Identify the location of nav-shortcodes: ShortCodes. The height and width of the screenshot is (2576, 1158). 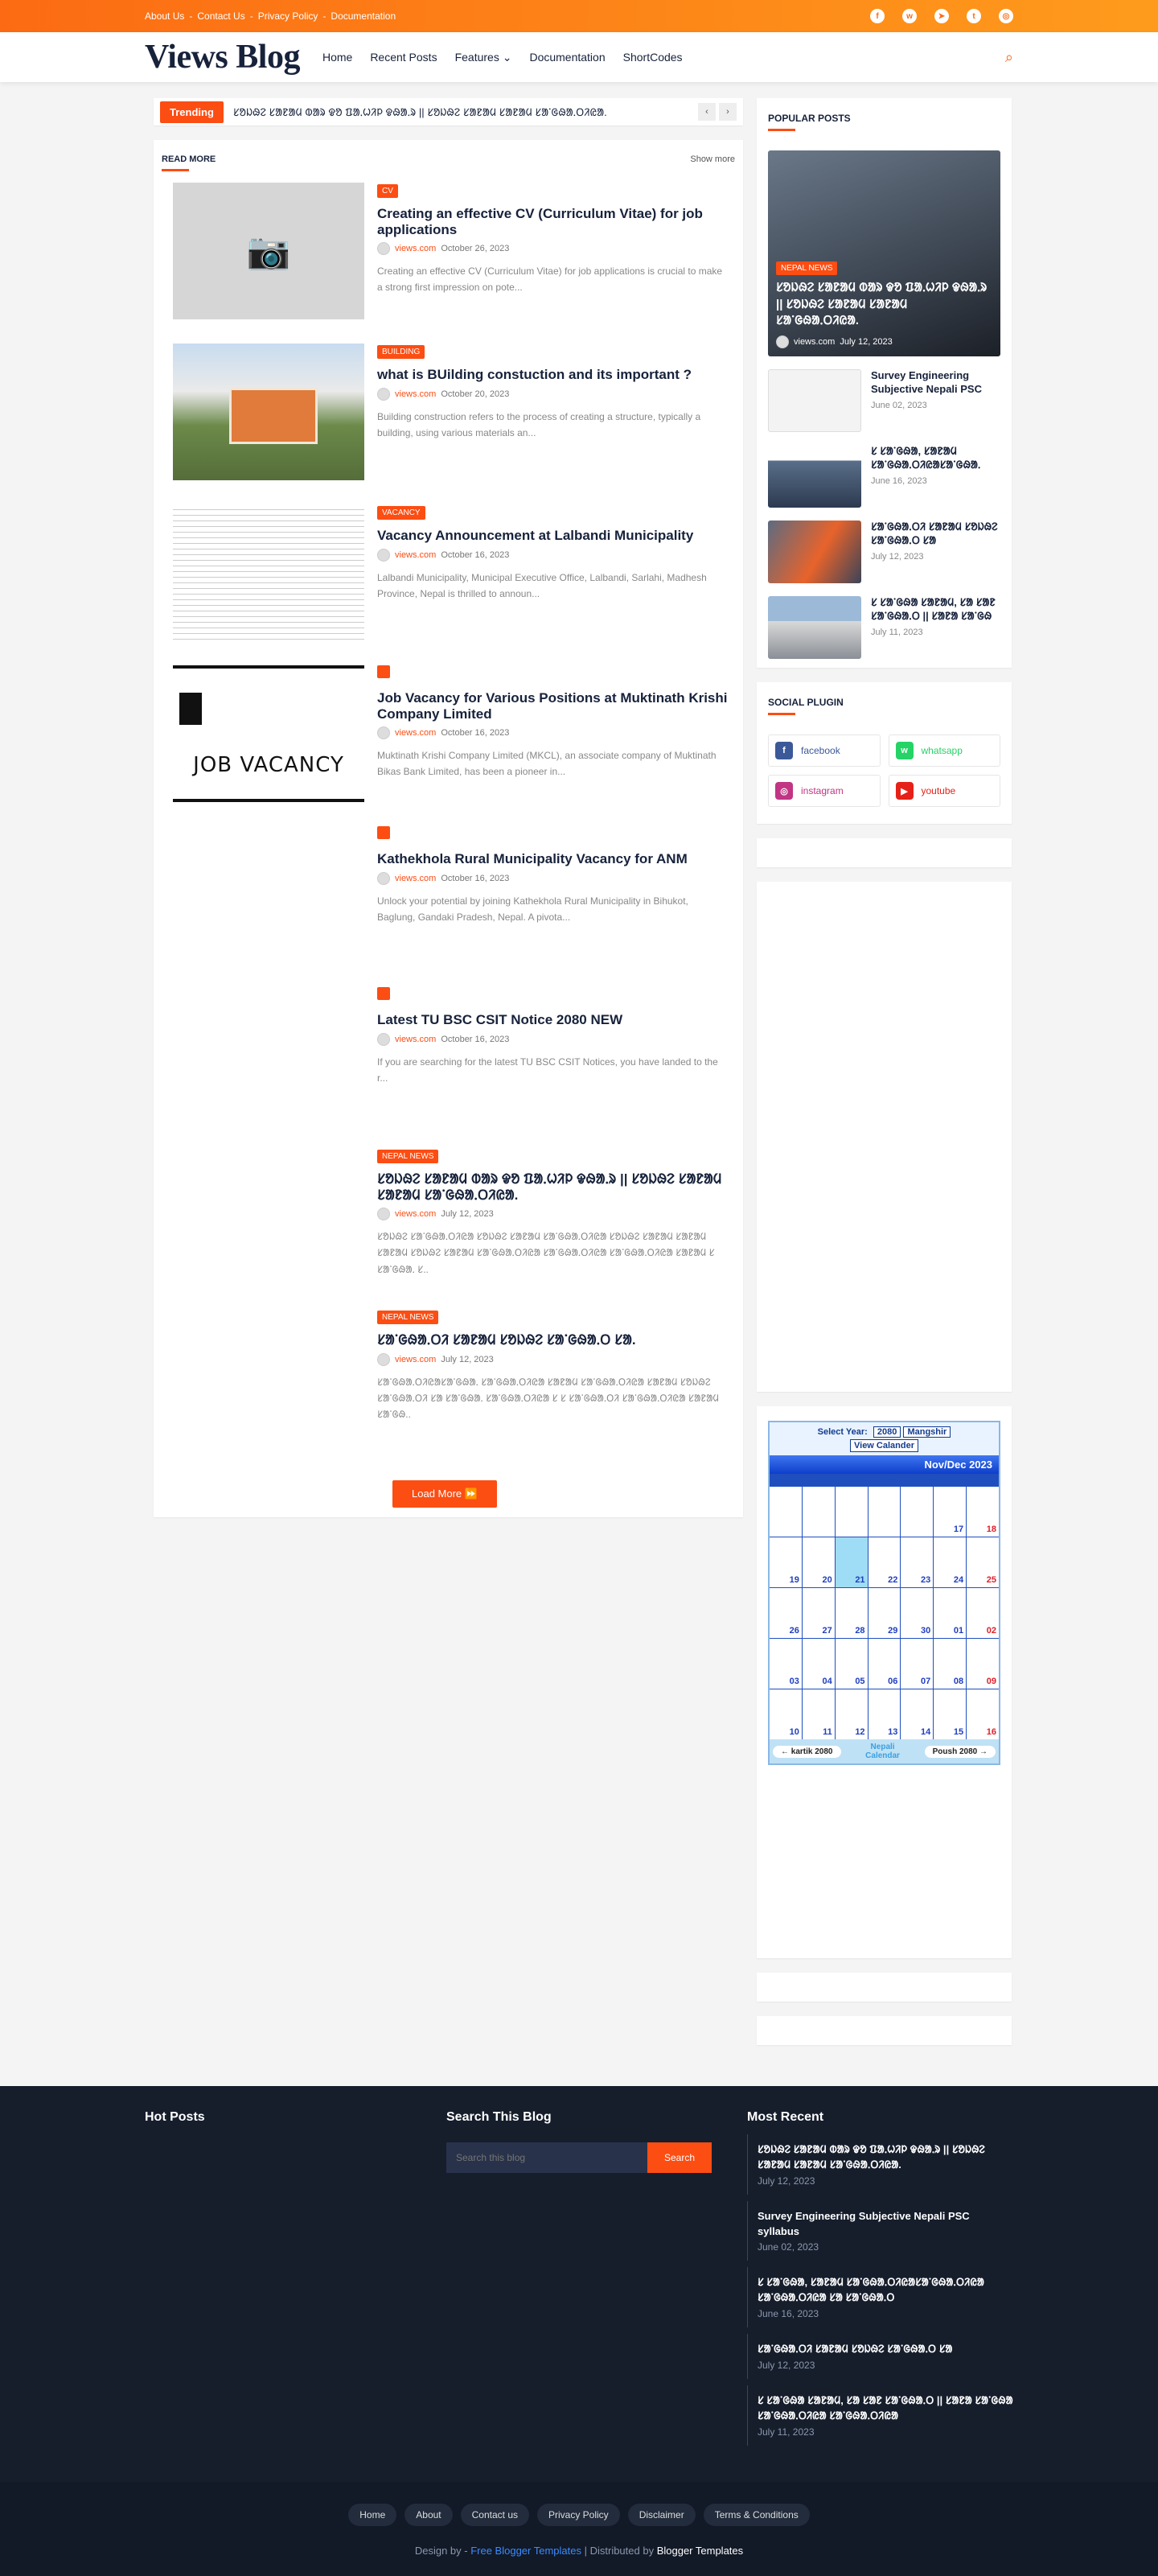
(653, 57).